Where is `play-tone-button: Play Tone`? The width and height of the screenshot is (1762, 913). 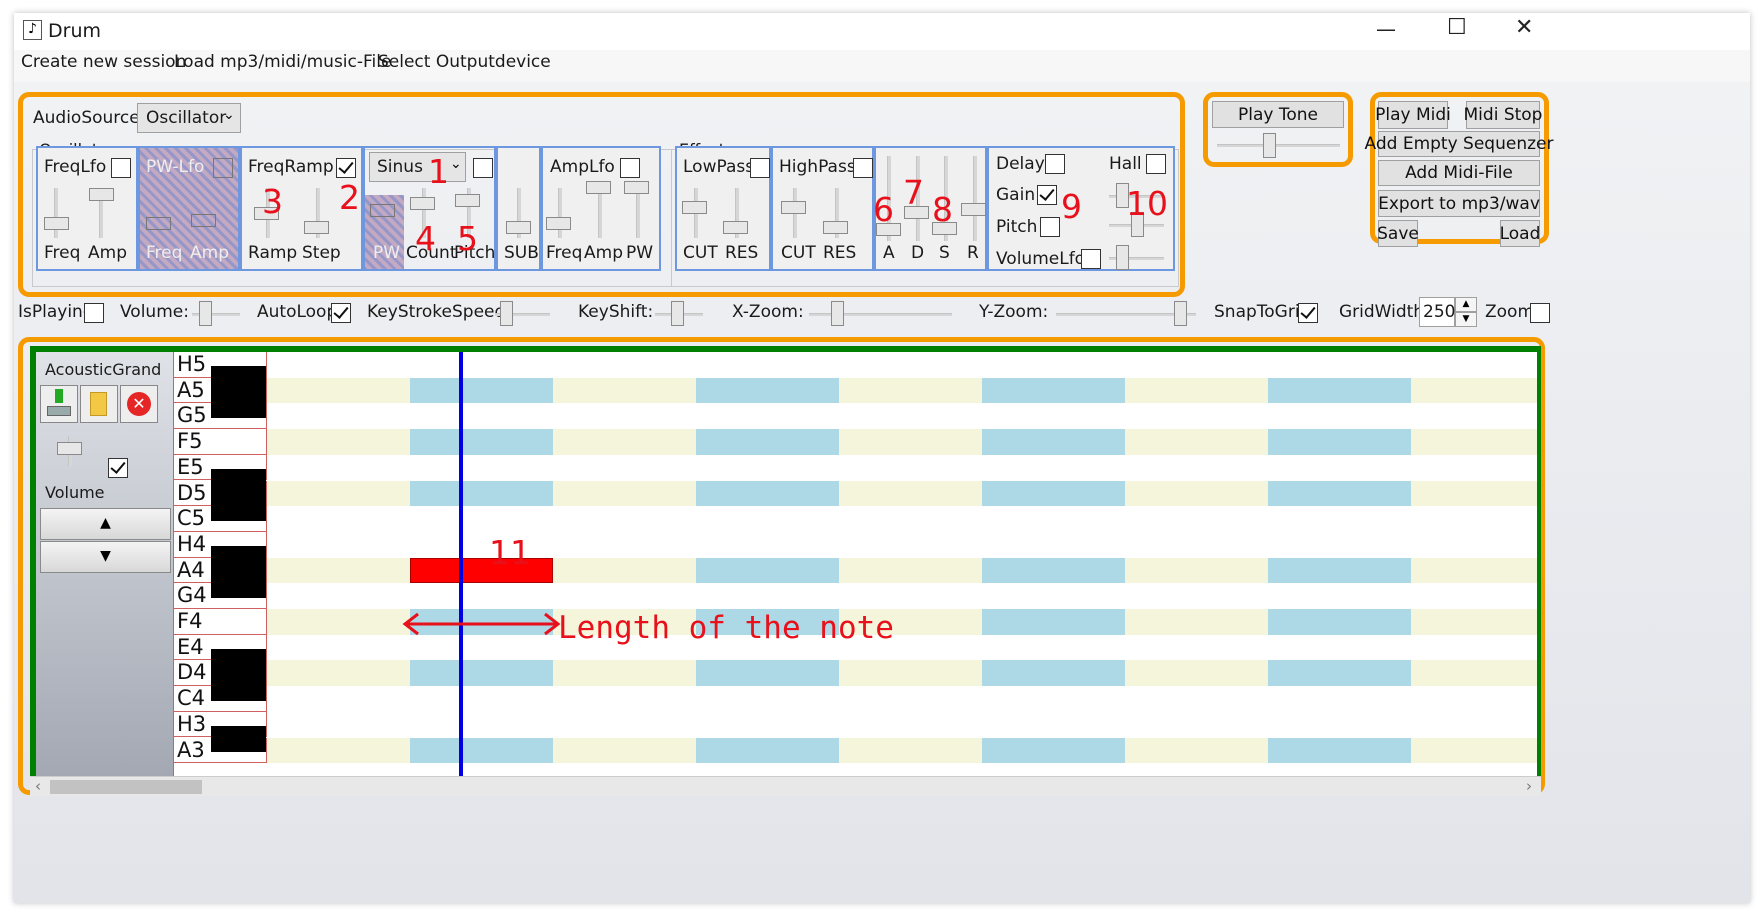
play-tone-button: Play Tone is located at coordinates (1278, 114).